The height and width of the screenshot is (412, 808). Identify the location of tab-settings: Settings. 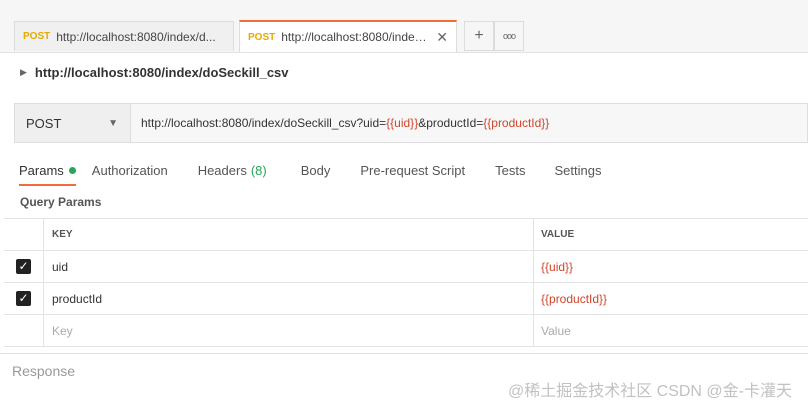
(577, 170).